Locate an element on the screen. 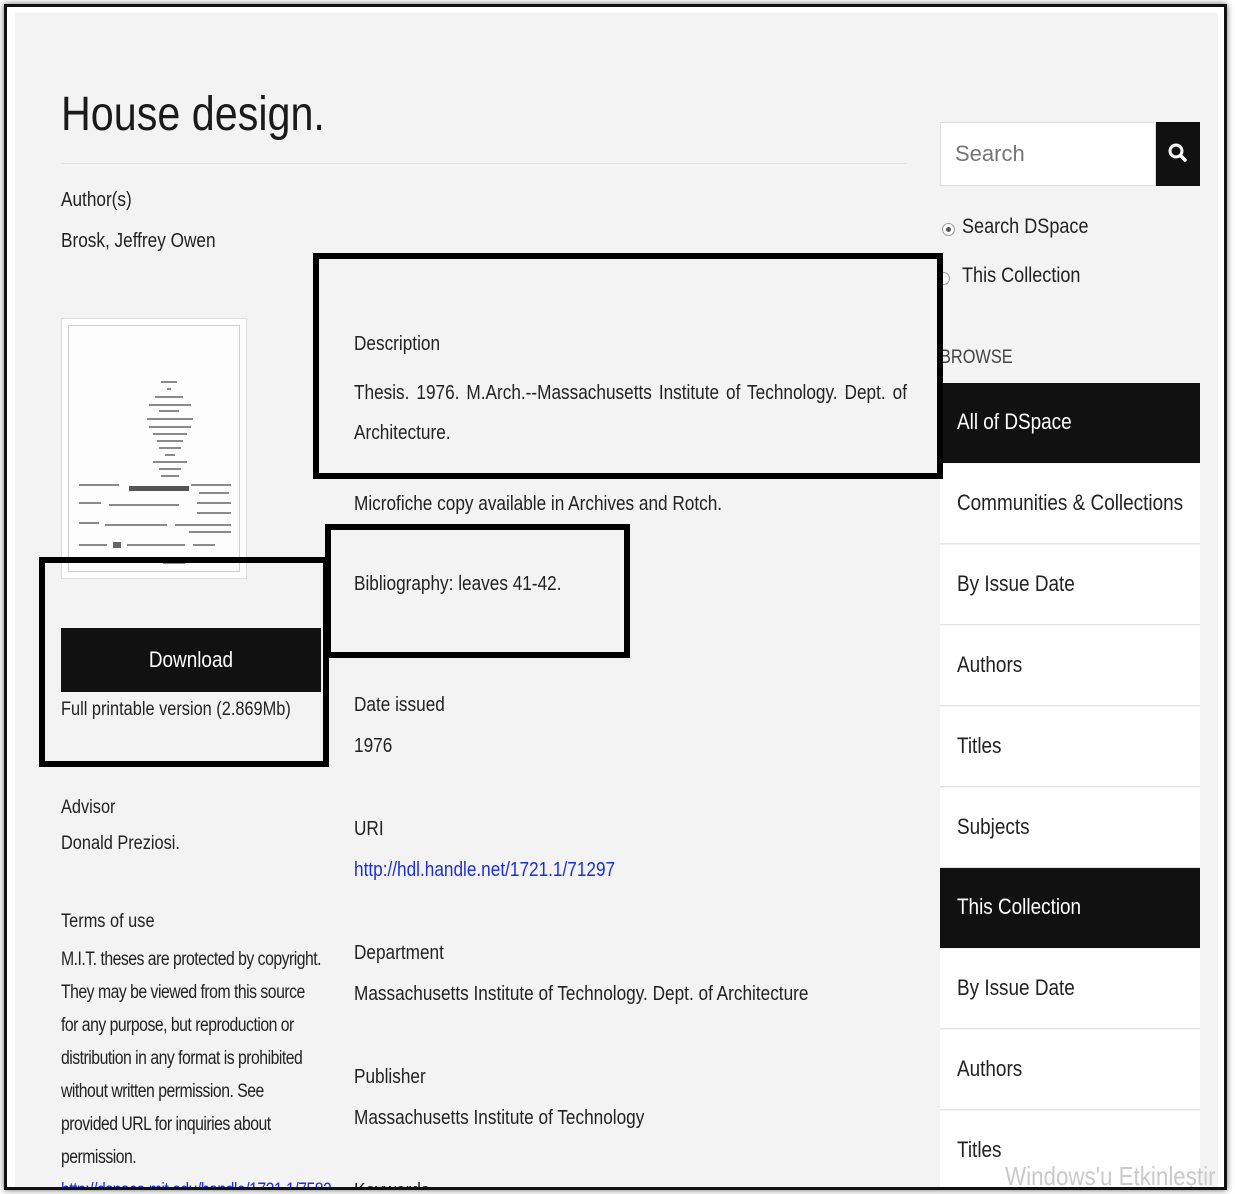 The image size is (1235, 1194). page-title: House design. is located at coordinates (193, 114).